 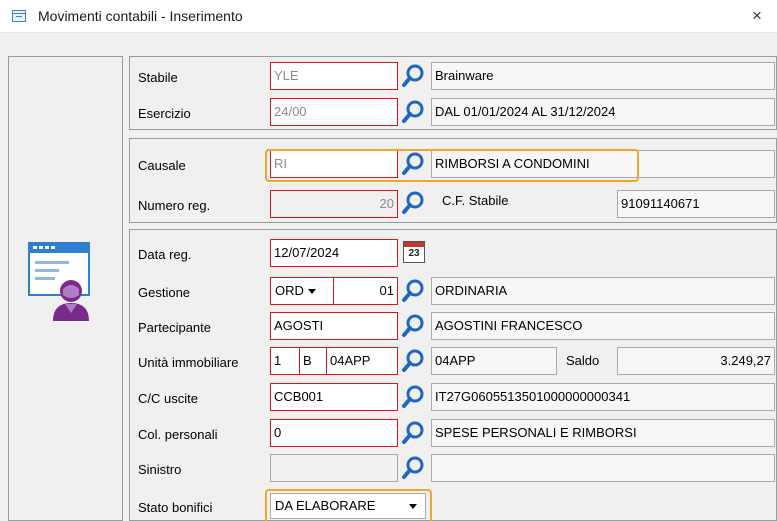 What do you see at coordinates (583, 360) in the screenshot?
I see `saldo-label: Saldo` at bounding box center [583, 360].